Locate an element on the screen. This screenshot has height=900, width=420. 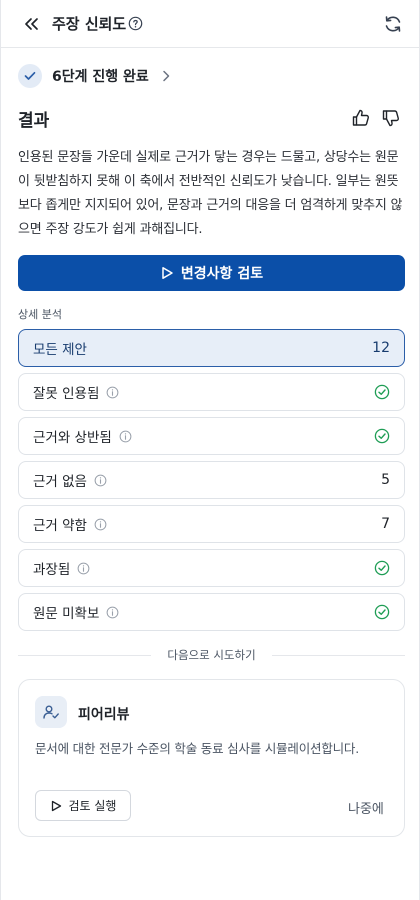
review-changes-button: 변경사항 검토 is located at coordinates (211, 273).